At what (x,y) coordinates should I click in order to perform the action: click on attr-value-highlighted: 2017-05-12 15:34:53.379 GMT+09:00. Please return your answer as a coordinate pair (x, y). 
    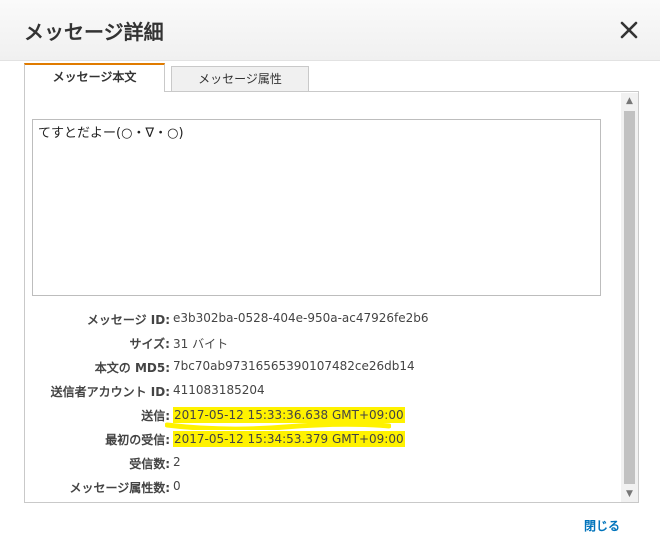
    Looking at the image, I should click on (289, 439).